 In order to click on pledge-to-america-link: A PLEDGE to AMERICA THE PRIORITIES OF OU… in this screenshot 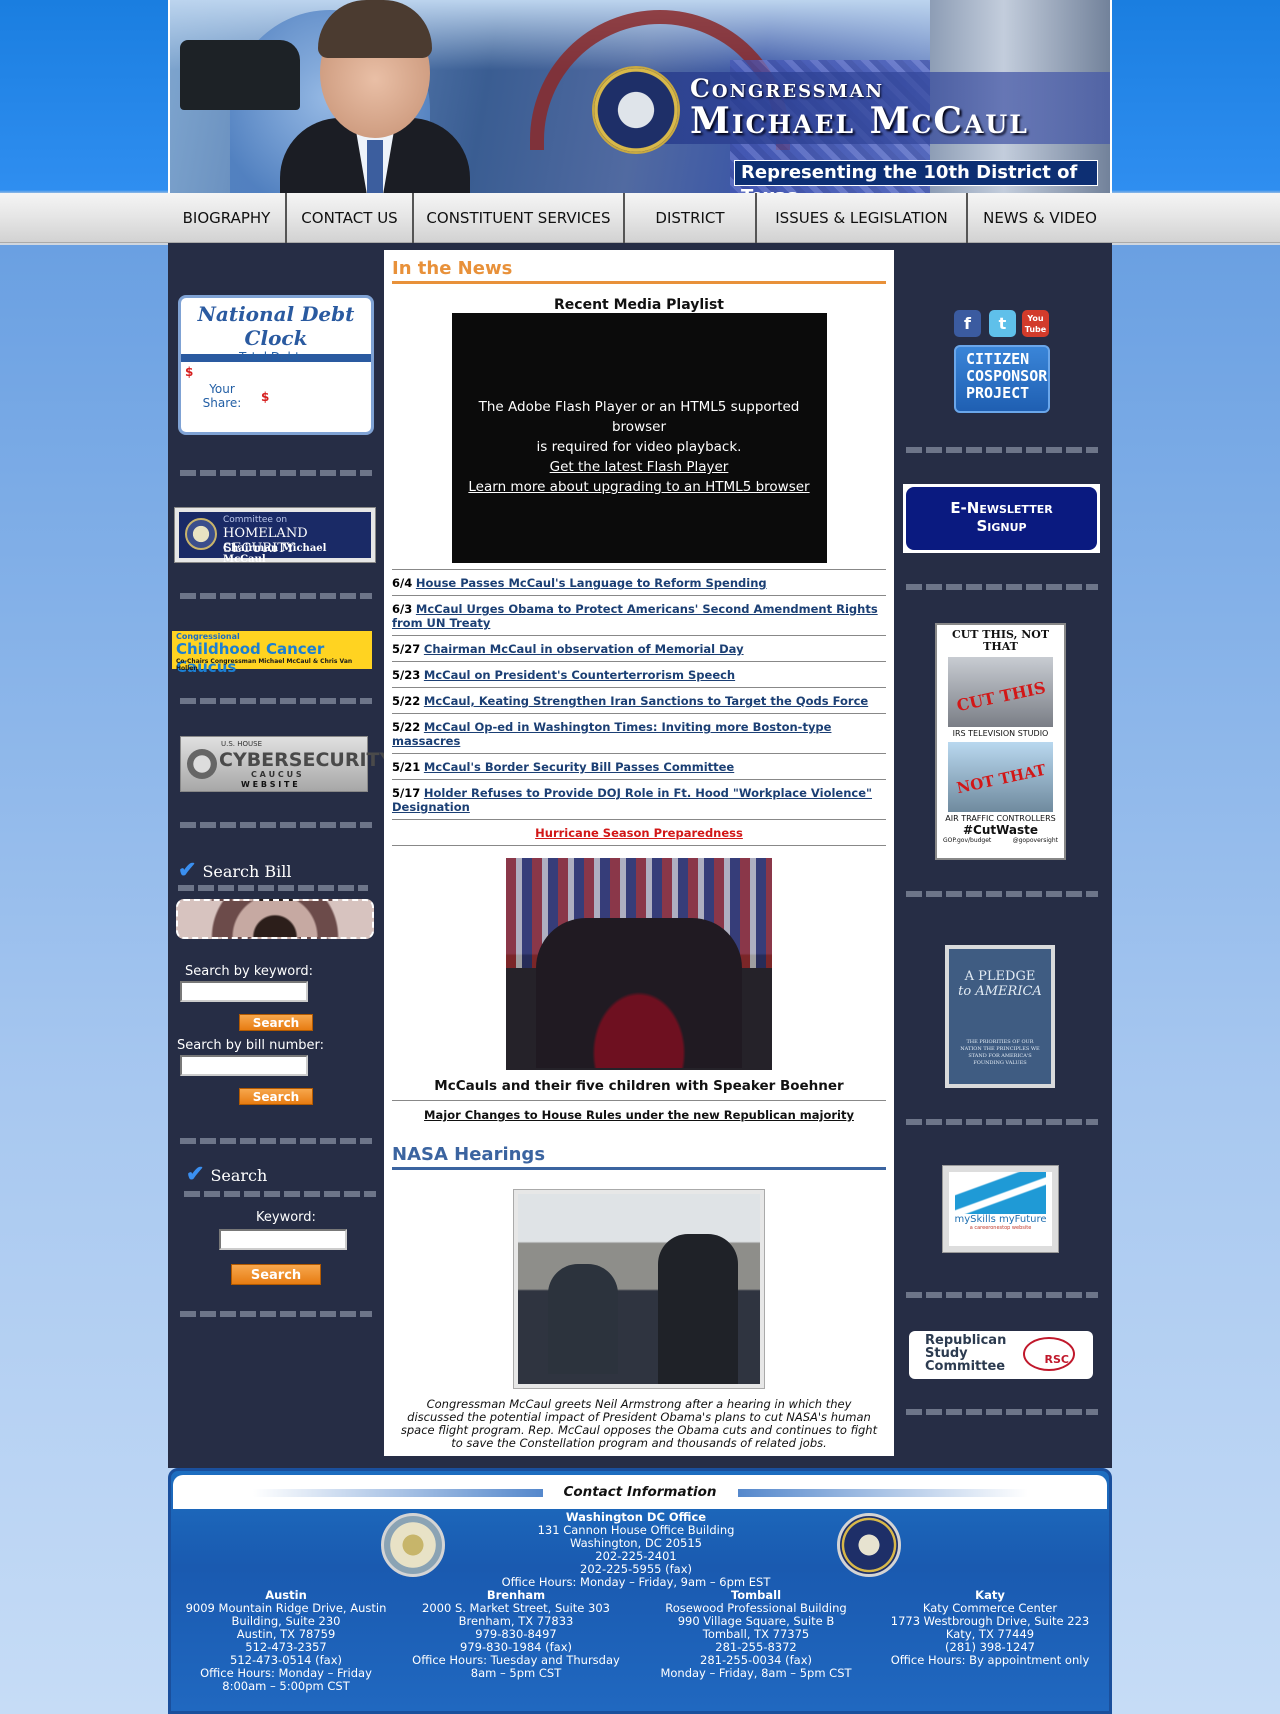, I will do `click(1000, 1016)`.